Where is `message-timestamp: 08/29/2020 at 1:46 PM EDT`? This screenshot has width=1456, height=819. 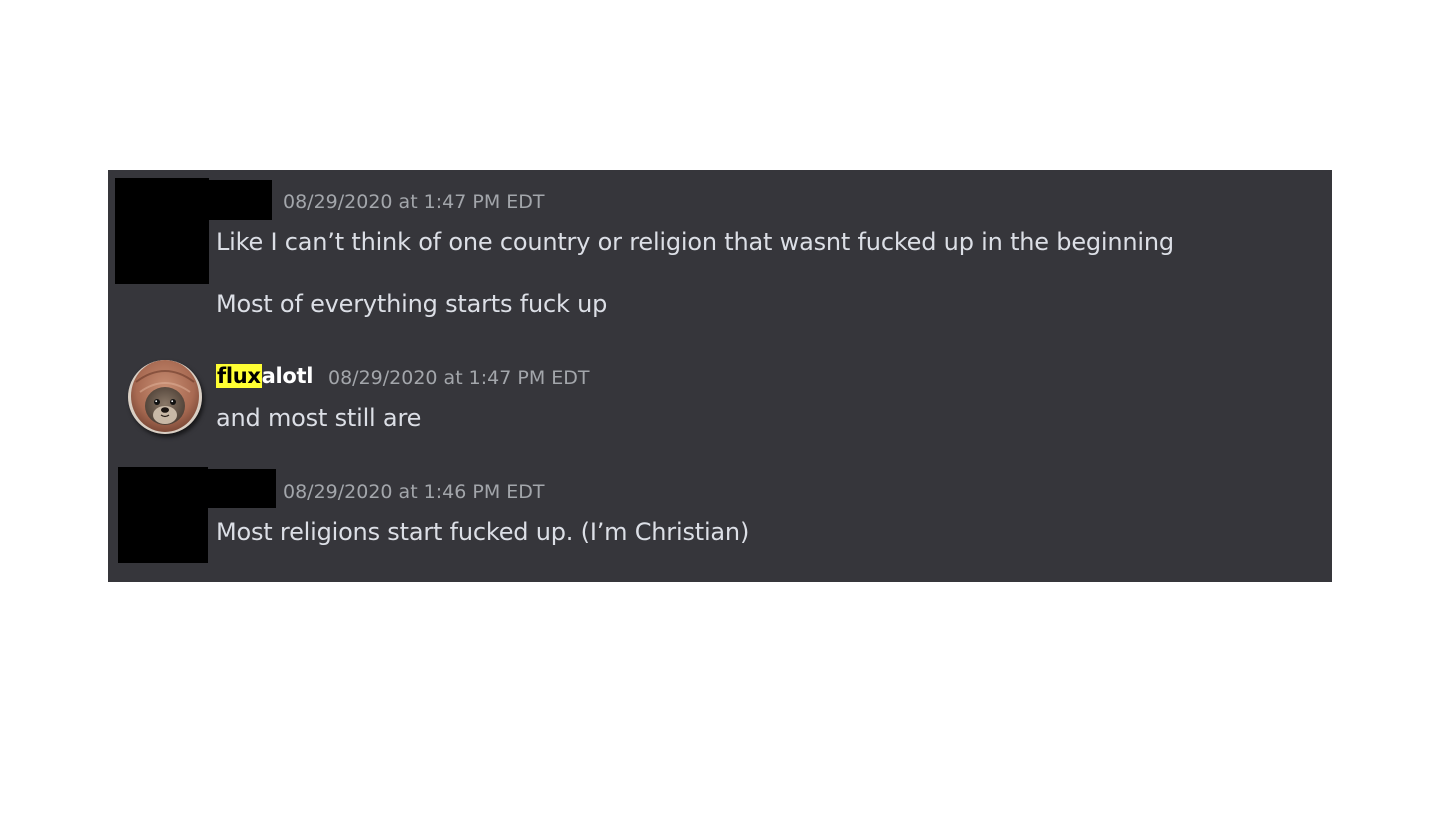 message-timestamp: 08/29/2020 at 1:46 PM EDT is located at coordinates (414, 492).